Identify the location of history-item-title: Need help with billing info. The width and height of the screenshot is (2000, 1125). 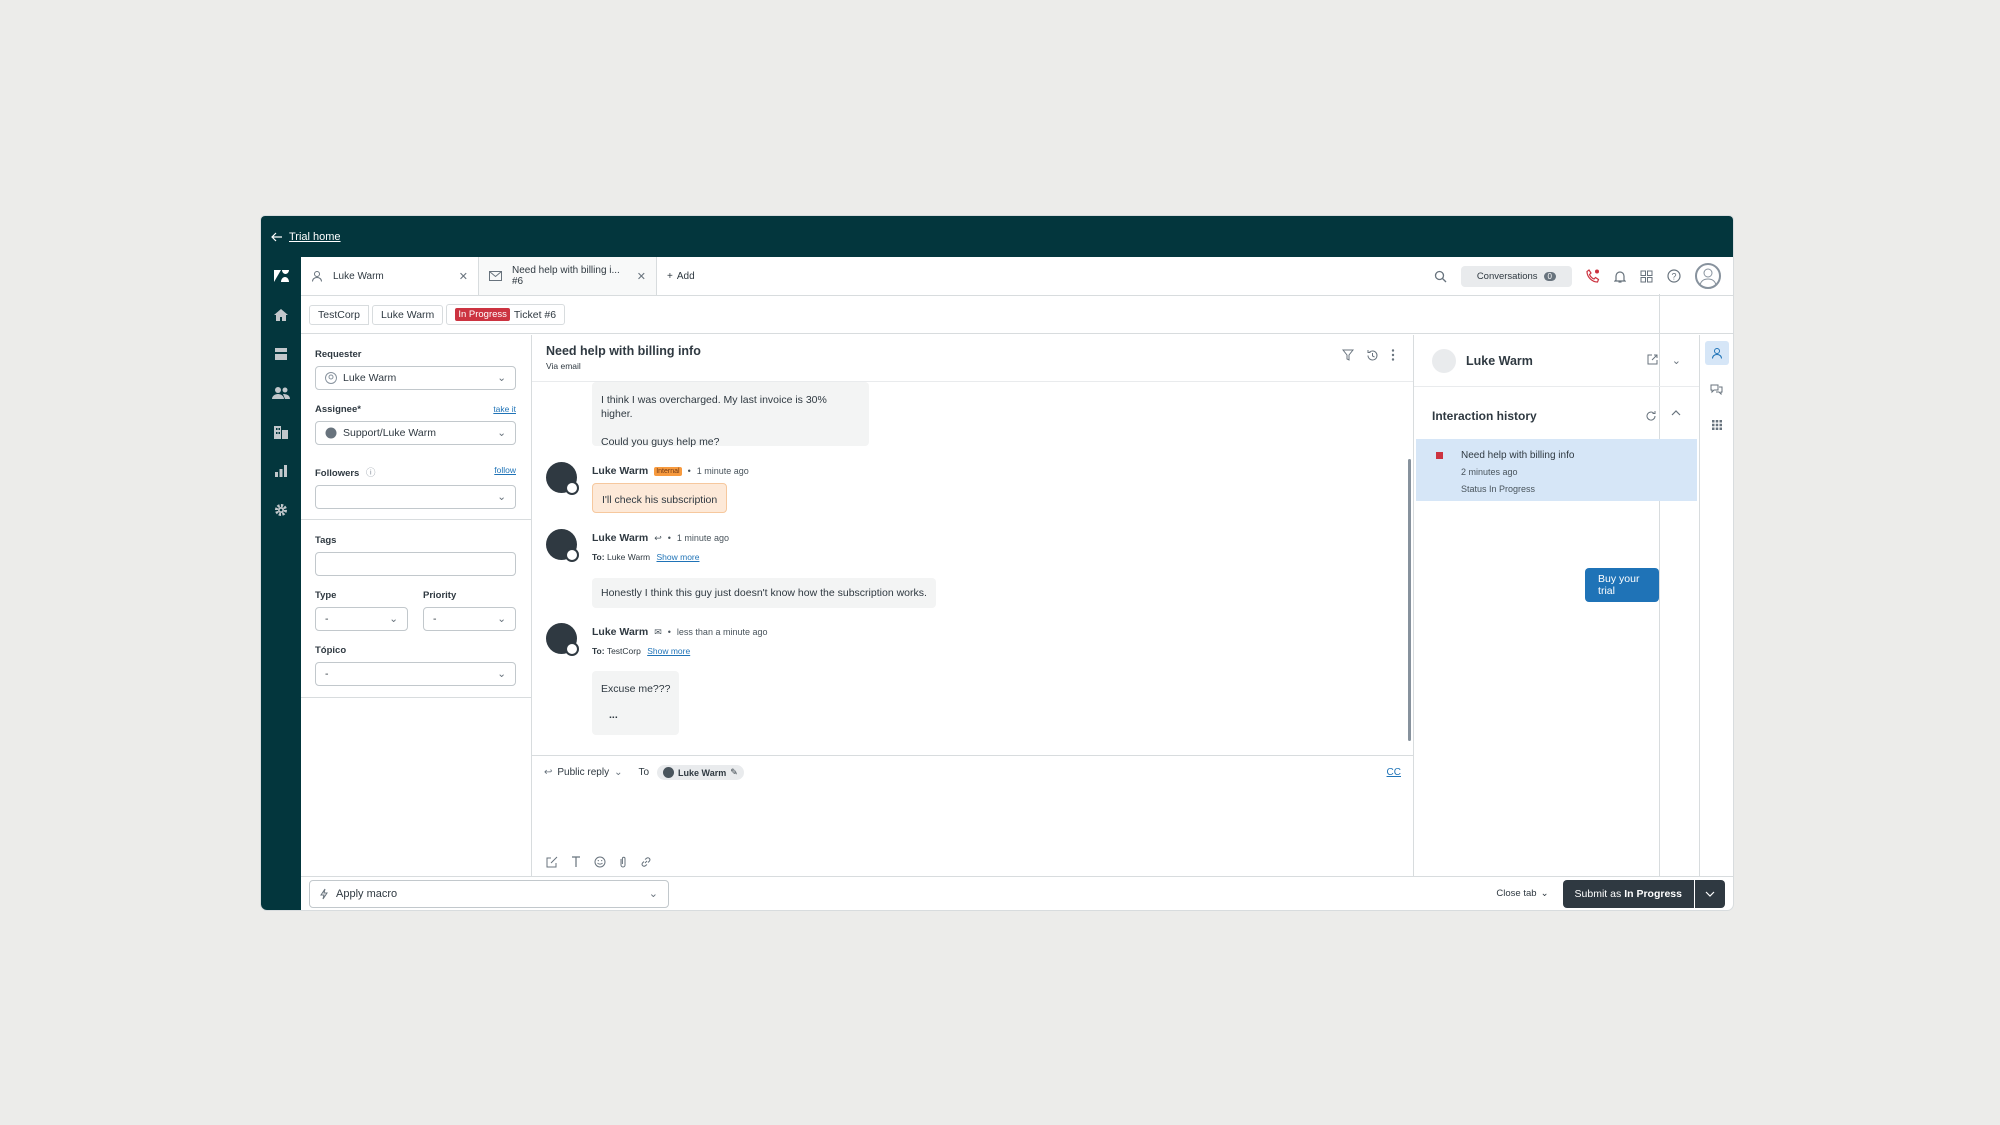
(1518, 455).